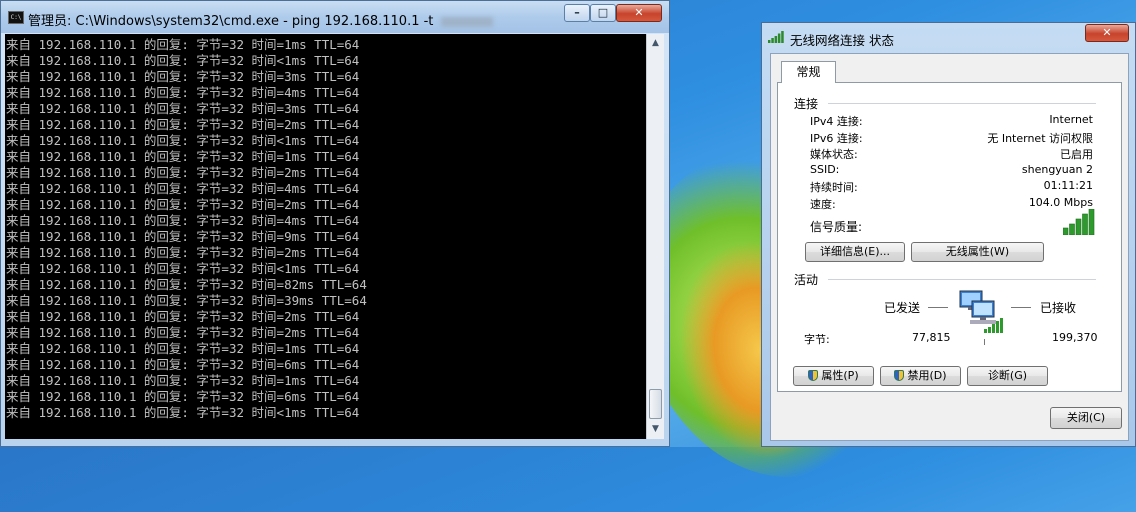 The height and width of the screenshot is (512, 1136). What do you see at coordinates (938, 307) in the screenshot?
I see `sent-line` at bounding box center [938, 307].